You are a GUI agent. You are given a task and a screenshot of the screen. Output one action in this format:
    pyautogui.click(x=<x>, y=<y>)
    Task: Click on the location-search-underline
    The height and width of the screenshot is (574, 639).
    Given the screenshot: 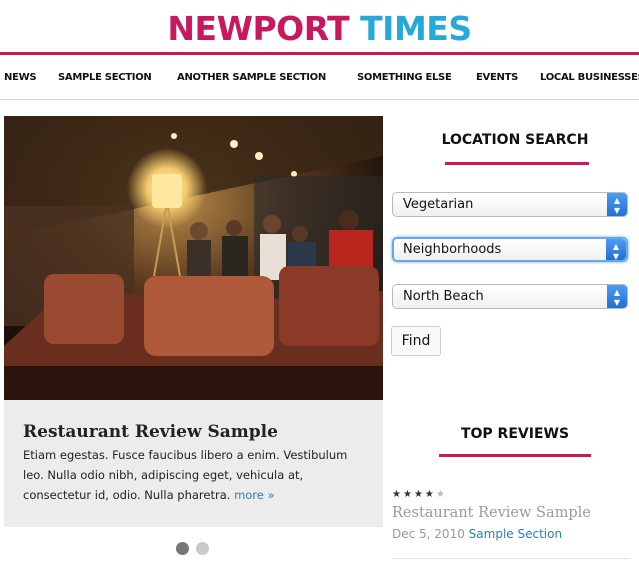 What is the action you would take?
    pyautogui.click(x=517, y=163)
    